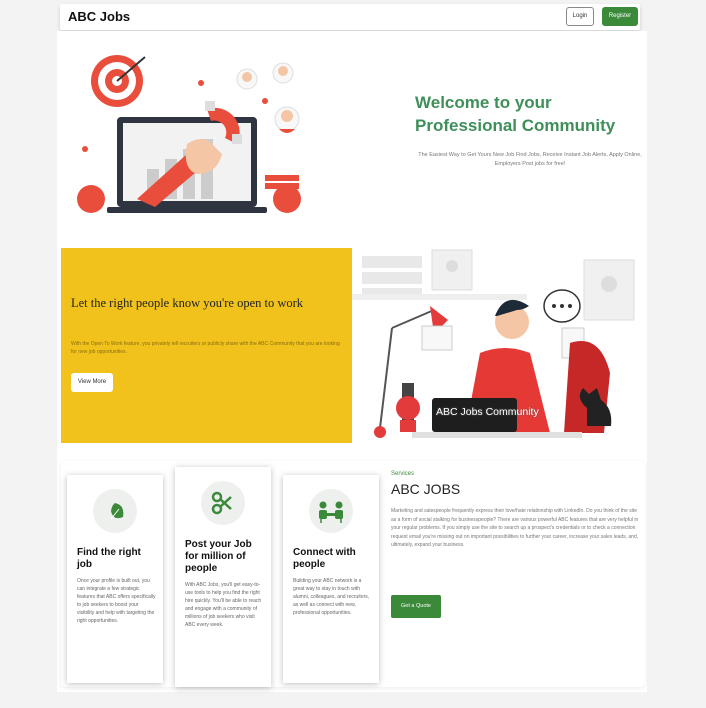 Image resolution: width=706 pixels, height=708 pixels. Describe the element at coordinates (115, 511) in the screenshot. I see `leaf-icon` at that location.